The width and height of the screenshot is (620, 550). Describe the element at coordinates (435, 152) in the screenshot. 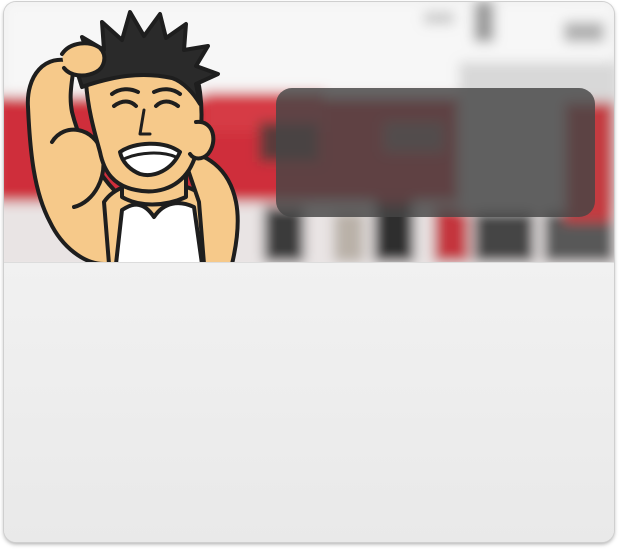

I see `info-overlay-card` at that location.